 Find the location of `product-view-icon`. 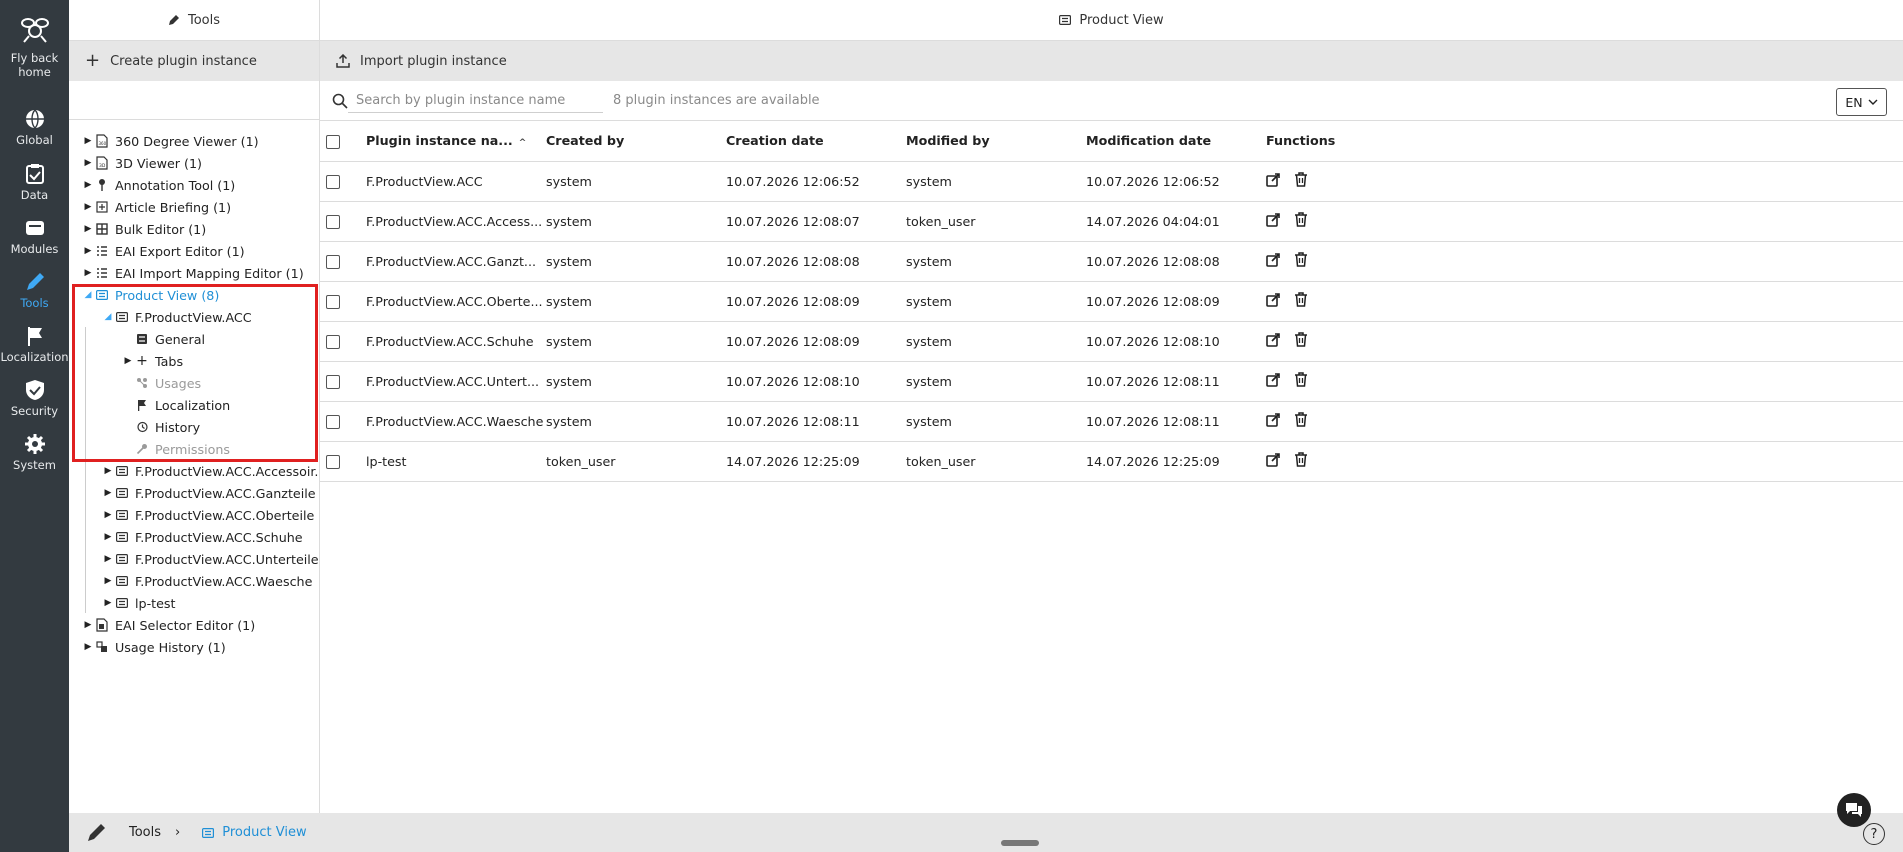

product-view-icon is located at coordinates (102, 295).